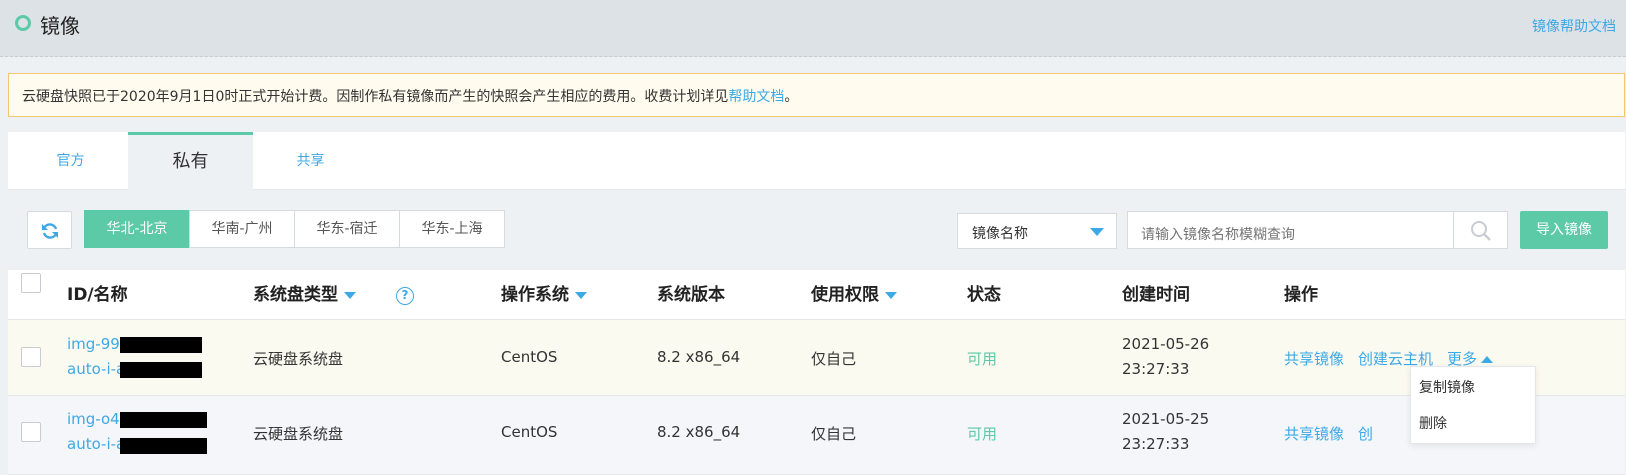 The image size is (1626, 475). Describe the element at coordinates (1473, 405) in the screenshot. I see `more-actions-menu: 复制镜像 删除` at that location.